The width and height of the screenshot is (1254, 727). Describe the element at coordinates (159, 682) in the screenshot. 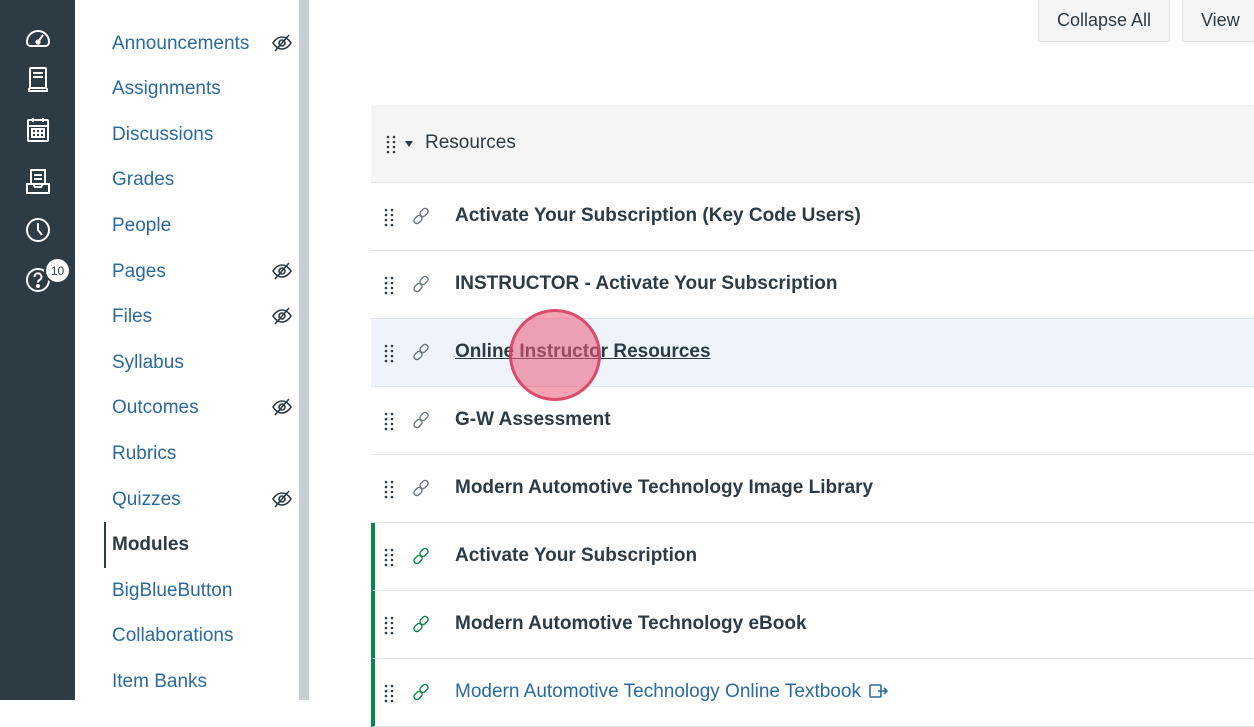

I see `course-nav-item-banks: Item Banks` at that location.